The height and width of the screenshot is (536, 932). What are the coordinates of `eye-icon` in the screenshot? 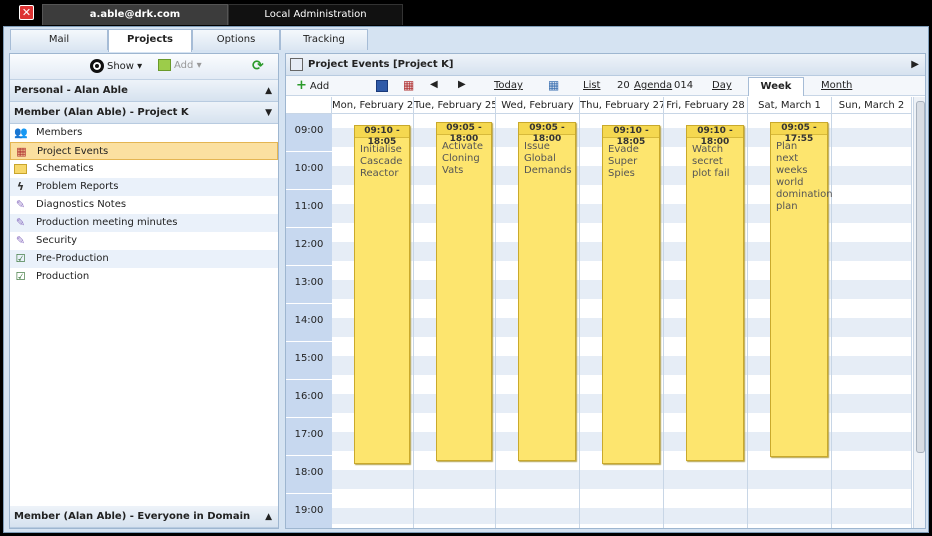 It's located at (97, 66).